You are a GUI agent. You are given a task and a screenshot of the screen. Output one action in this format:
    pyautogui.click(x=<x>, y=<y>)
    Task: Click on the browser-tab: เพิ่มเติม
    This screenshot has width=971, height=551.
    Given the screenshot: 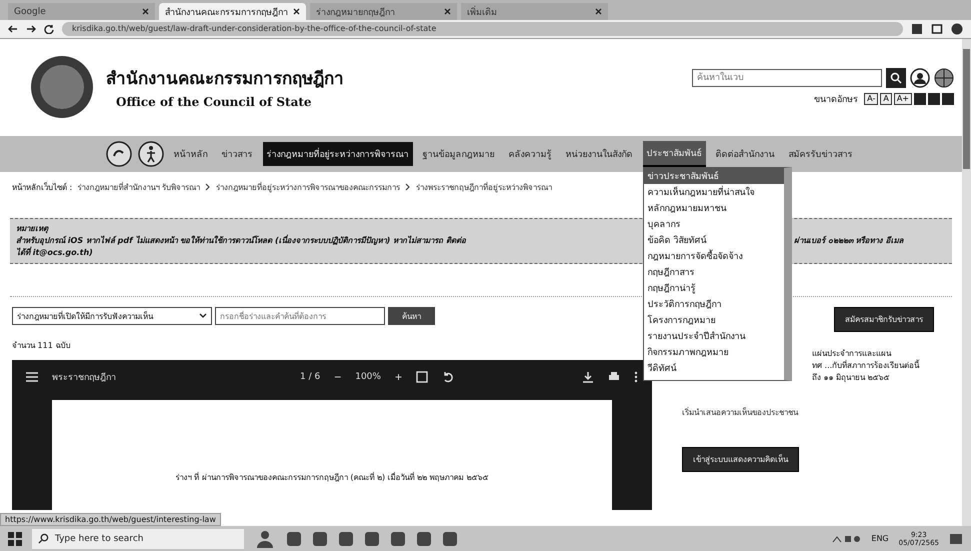 What is the action you would take?
    pyautogui.click(x=534, y=11)
    